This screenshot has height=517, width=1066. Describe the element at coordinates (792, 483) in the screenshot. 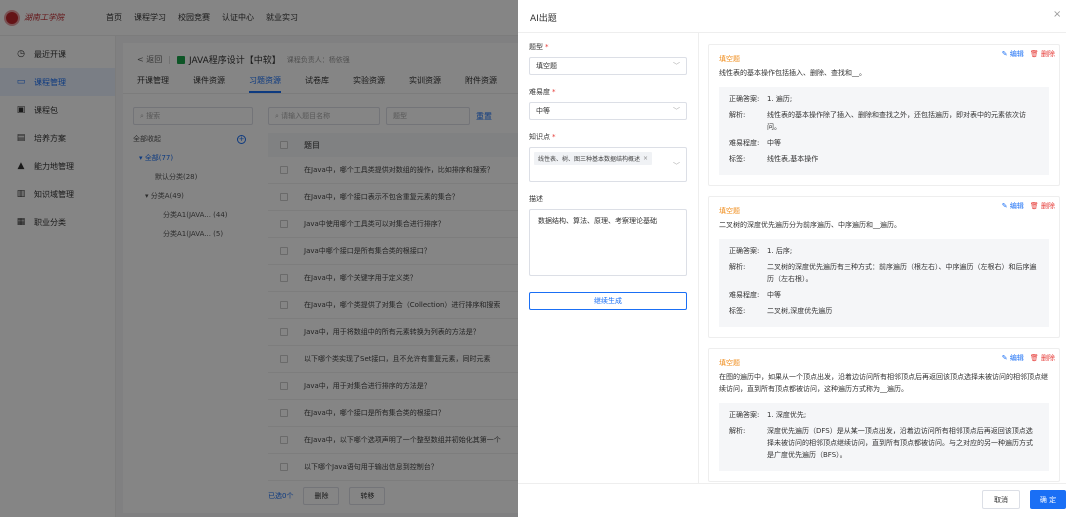

I see `drawer-footer-divider` at that location.